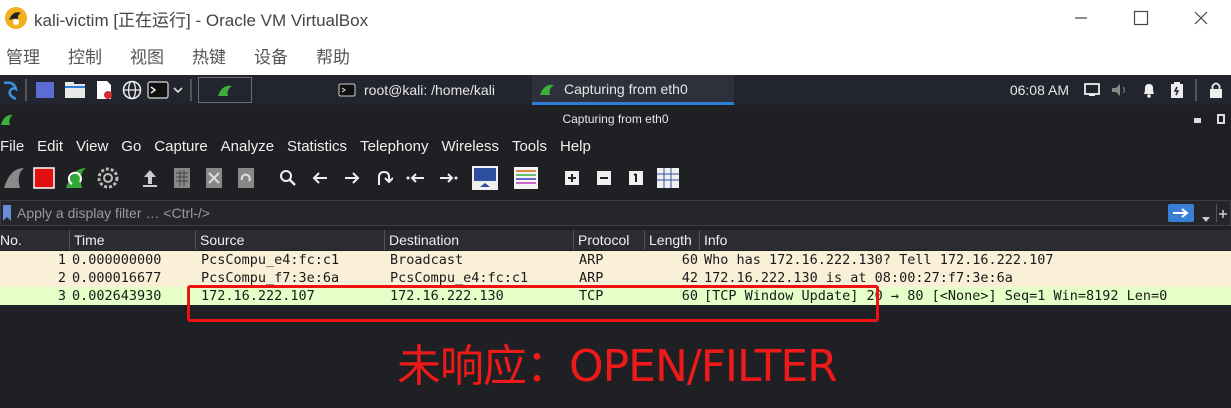 This screenshot has width=1231, height=408. Describe the element at coordinates (117, 260) in the screenshot. I see `packet-time: 0.000000000` at that location.